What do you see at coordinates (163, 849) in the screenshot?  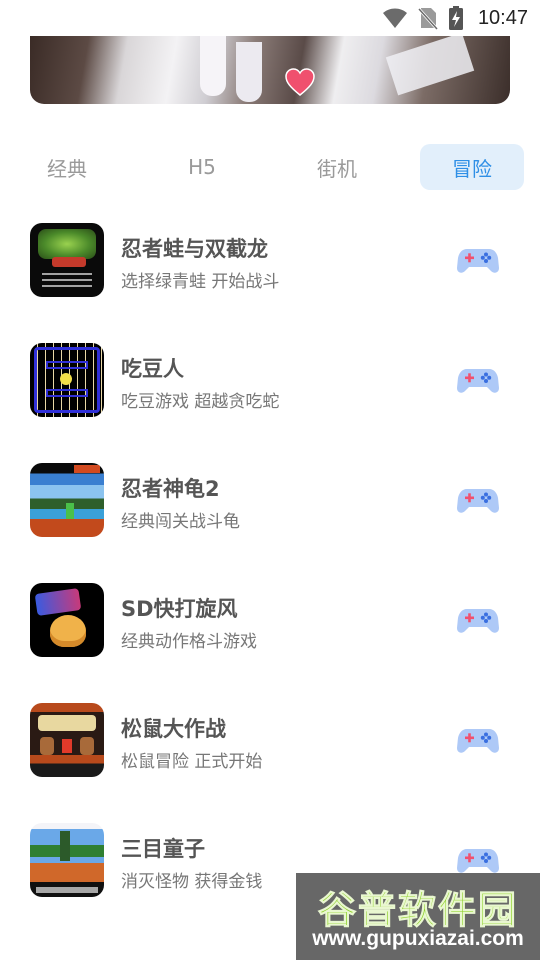 I see `game-title: 三目童子` at bounding box center [163, 849].